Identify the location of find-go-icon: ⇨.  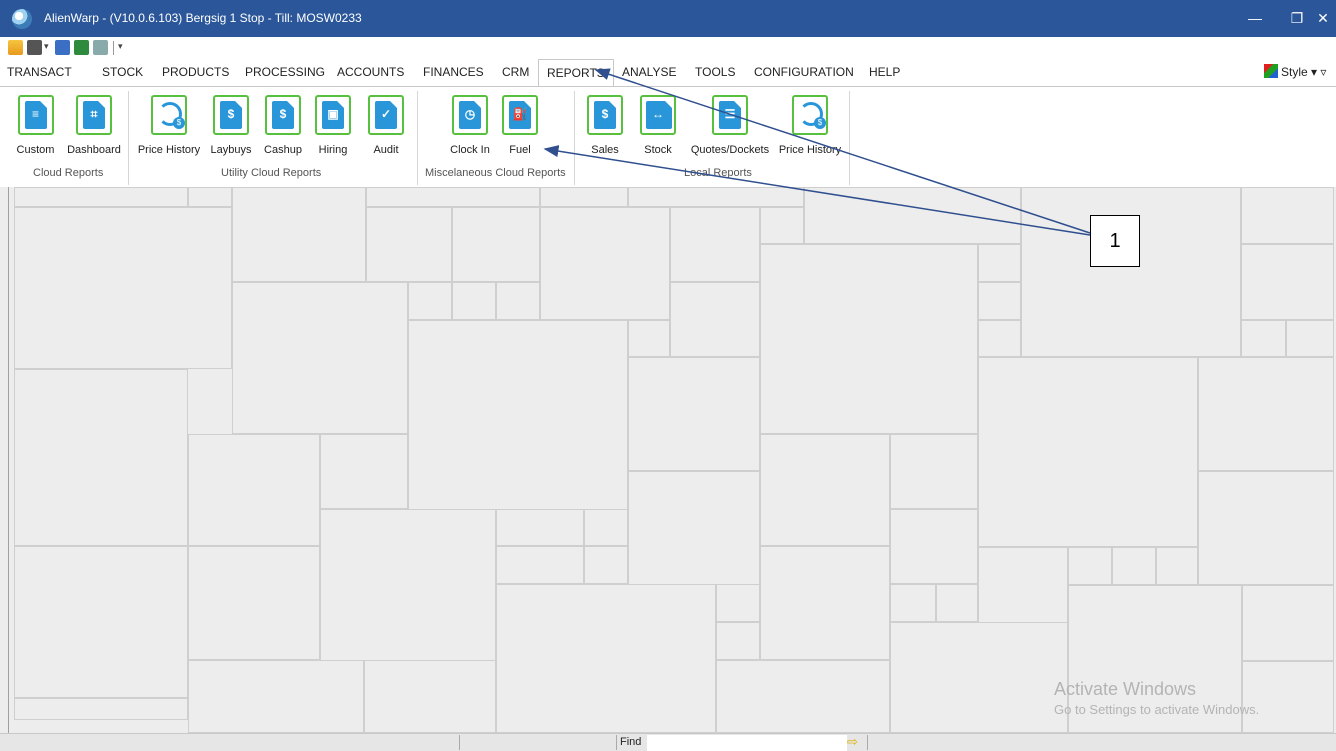
(852, 742).